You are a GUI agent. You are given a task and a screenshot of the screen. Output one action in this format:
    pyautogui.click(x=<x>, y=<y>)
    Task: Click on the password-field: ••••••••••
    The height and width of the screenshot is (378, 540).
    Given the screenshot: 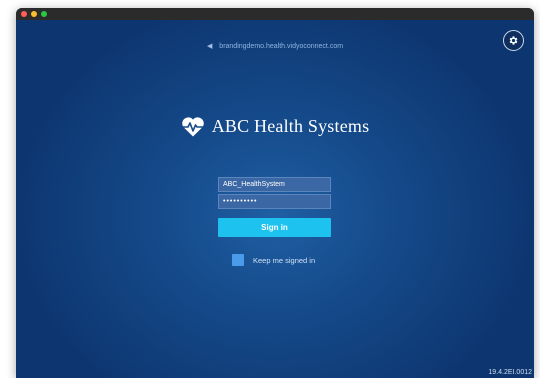 What is the action you would take?
    pyautogui.click(x=274, y=201)
    